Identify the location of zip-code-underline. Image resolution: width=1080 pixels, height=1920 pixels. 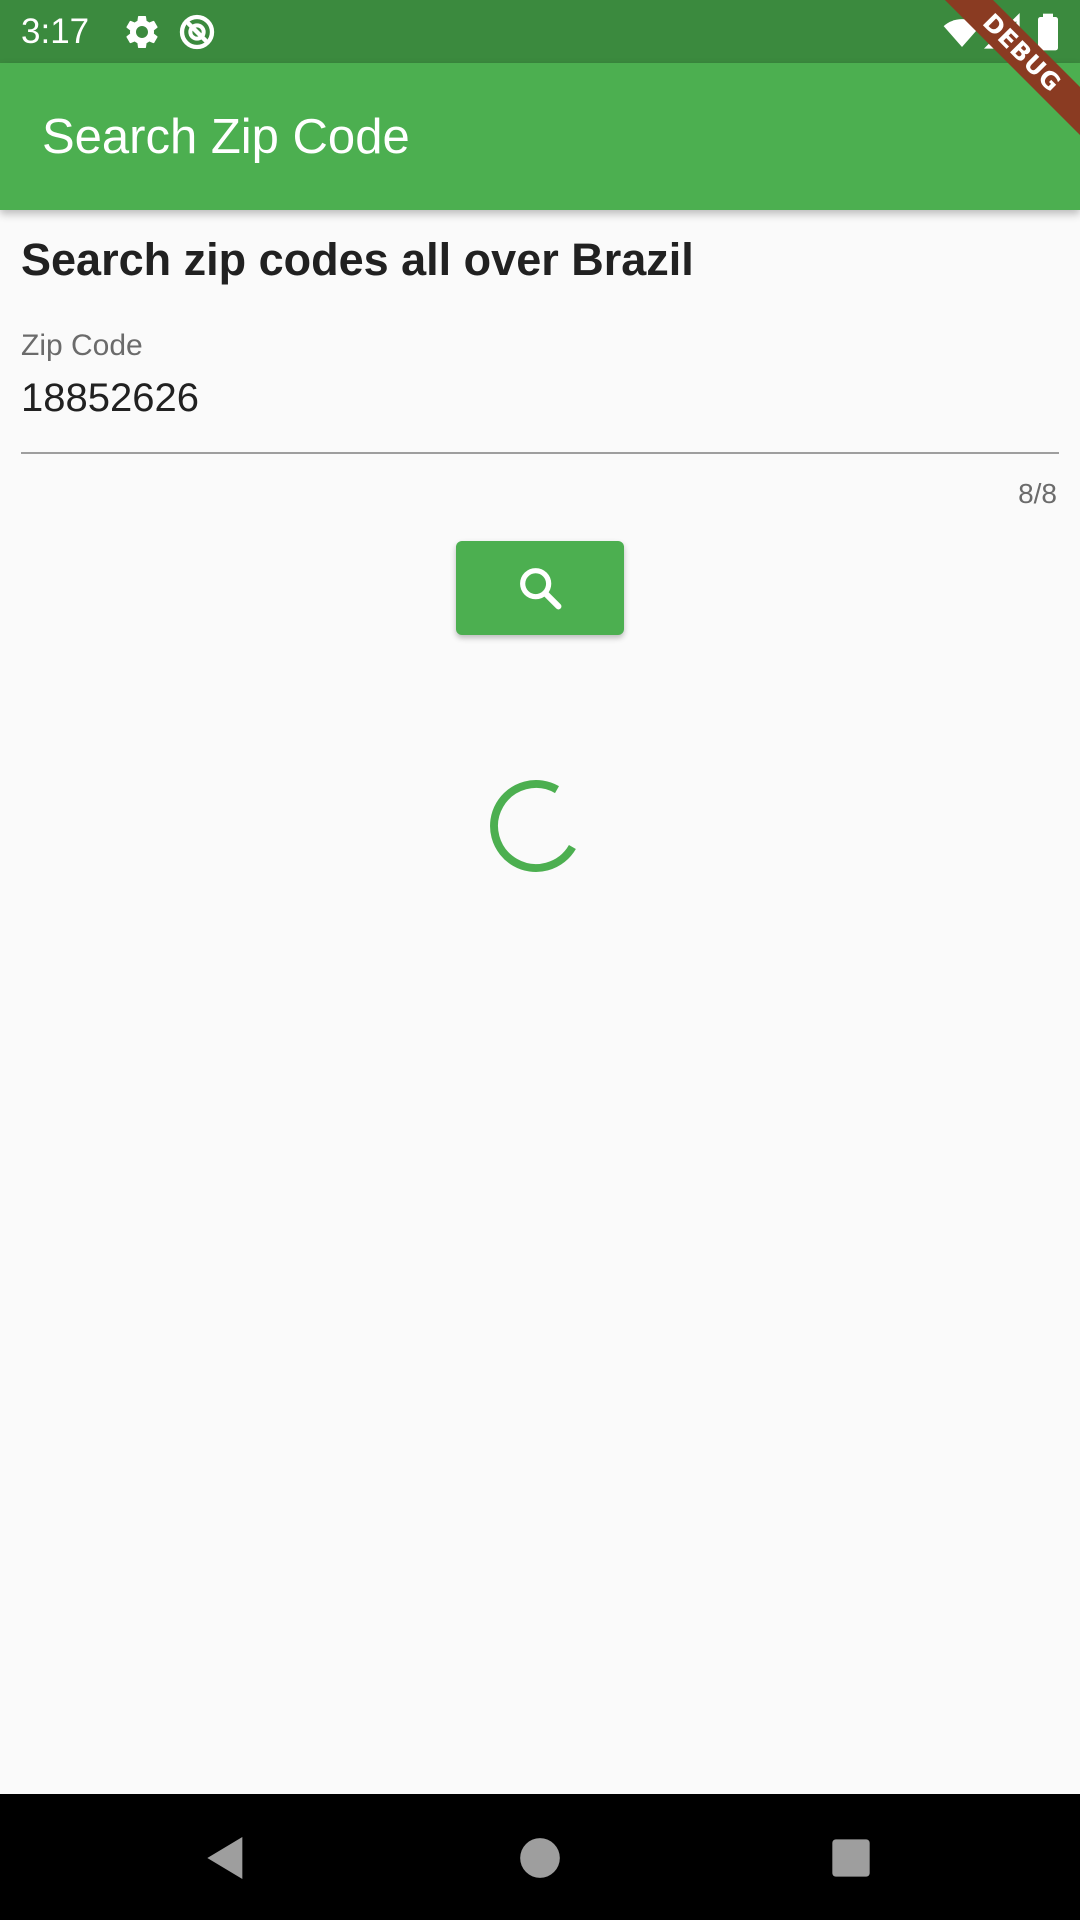
(540, 453).